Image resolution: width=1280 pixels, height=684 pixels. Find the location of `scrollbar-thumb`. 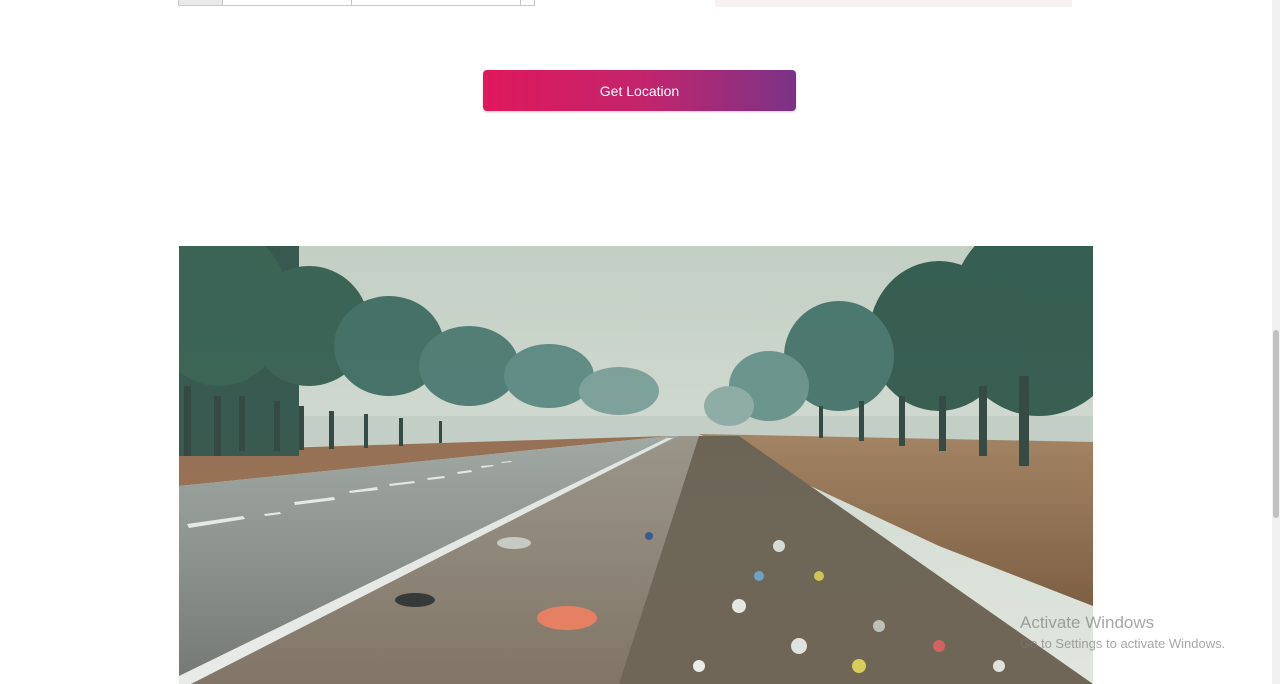

scrollbar-thumb is located at coordinates (1276, 424).